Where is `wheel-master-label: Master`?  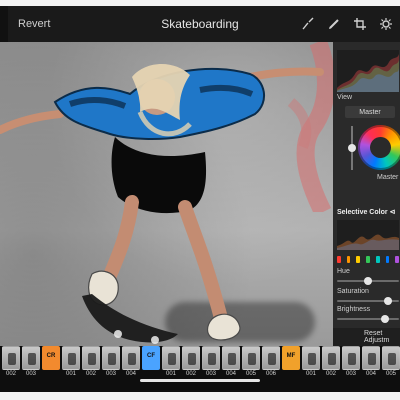
wheel-master-label: Master is located at coordinates (388, 177).